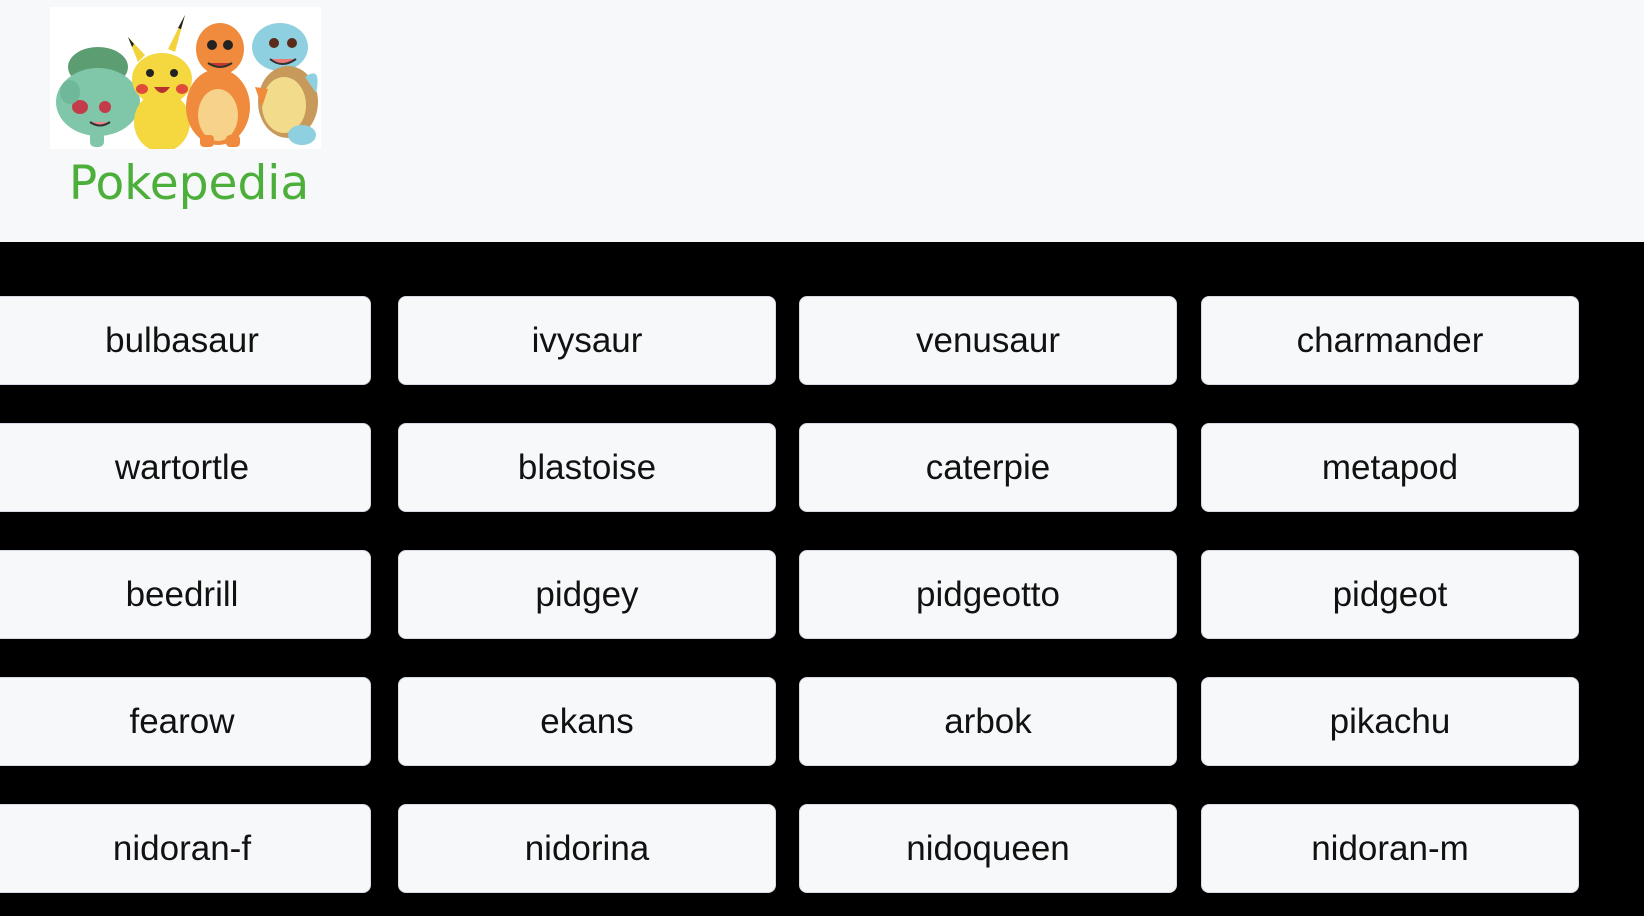  I want to click on pokemon-card-beedrill: beedrill, so click(185, 594).